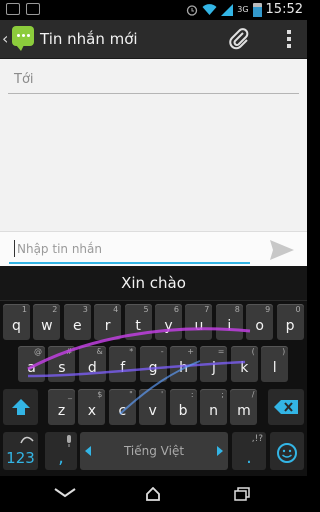 The width and height of the screenshot is (320, 512). What do you see at coordinates (47, 326) in the screenshot?
I see `key-label: w` at bounding box center [47, 326].